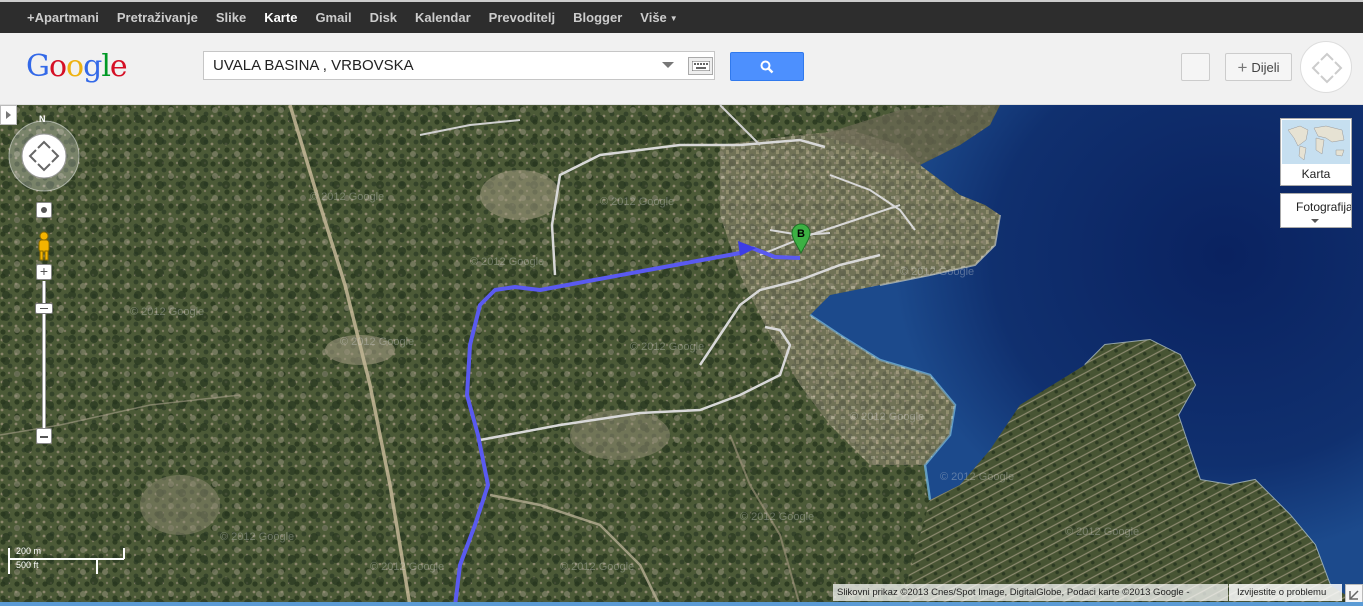 The width and height of the screenshot is (1363, 606). What do you see at coordinates (29, 551) in the screenshot?
I see `scale-metric-label: 200 m` at bounding box center [29, 551].